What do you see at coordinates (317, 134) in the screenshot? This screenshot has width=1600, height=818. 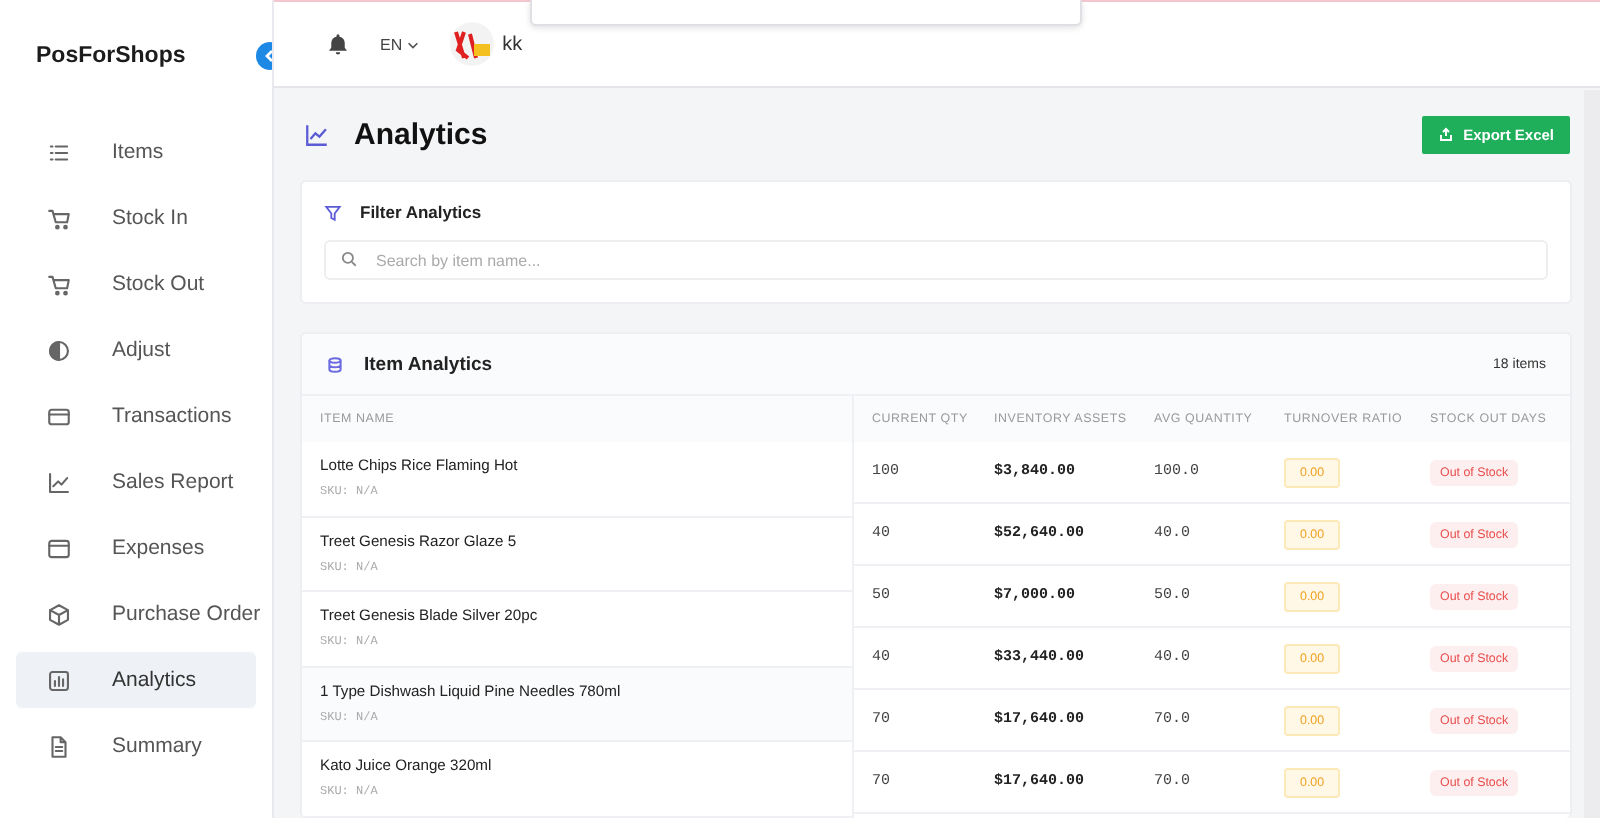 I see `chart-icon` at bounding box center [317, 134].